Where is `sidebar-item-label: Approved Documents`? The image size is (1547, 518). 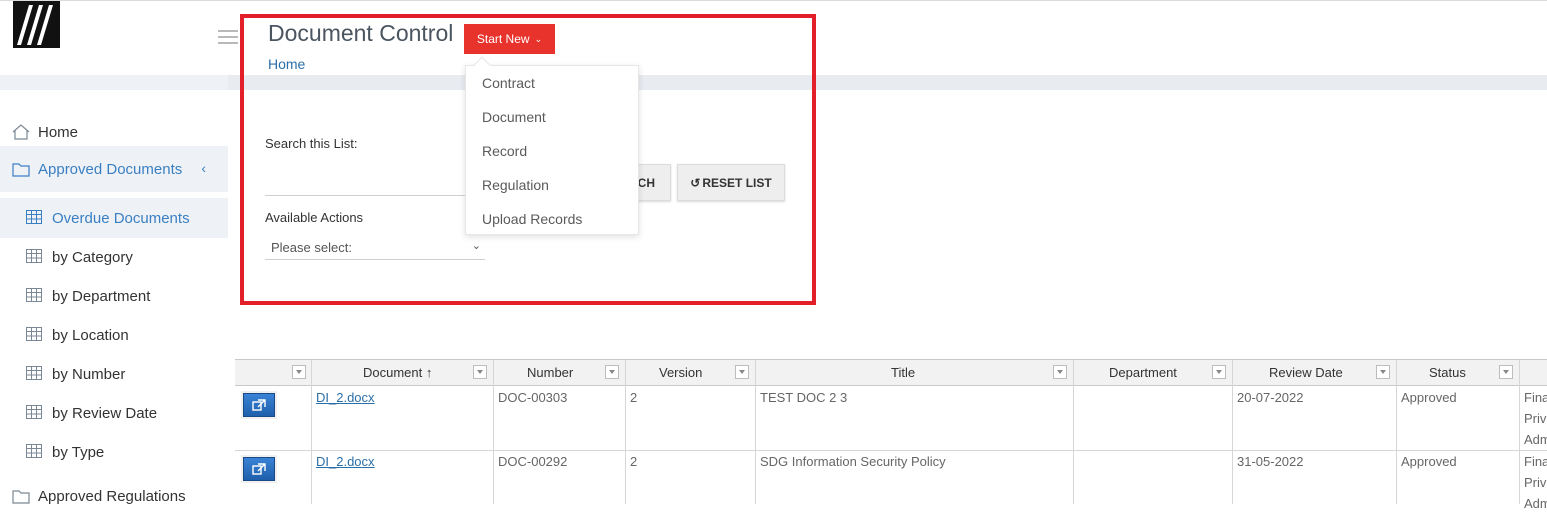
sidebar-item-label: Approved Documents is located at coordinates (110, 169).